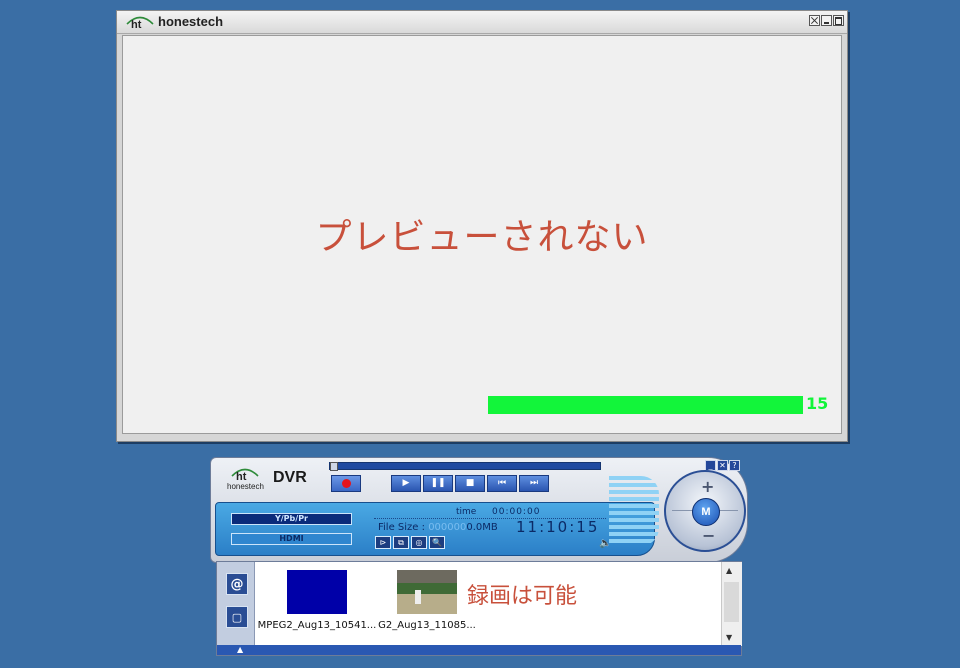 This screenshot has width=960, height=668. I want to click on decorative-stripes, so click(634, 511).